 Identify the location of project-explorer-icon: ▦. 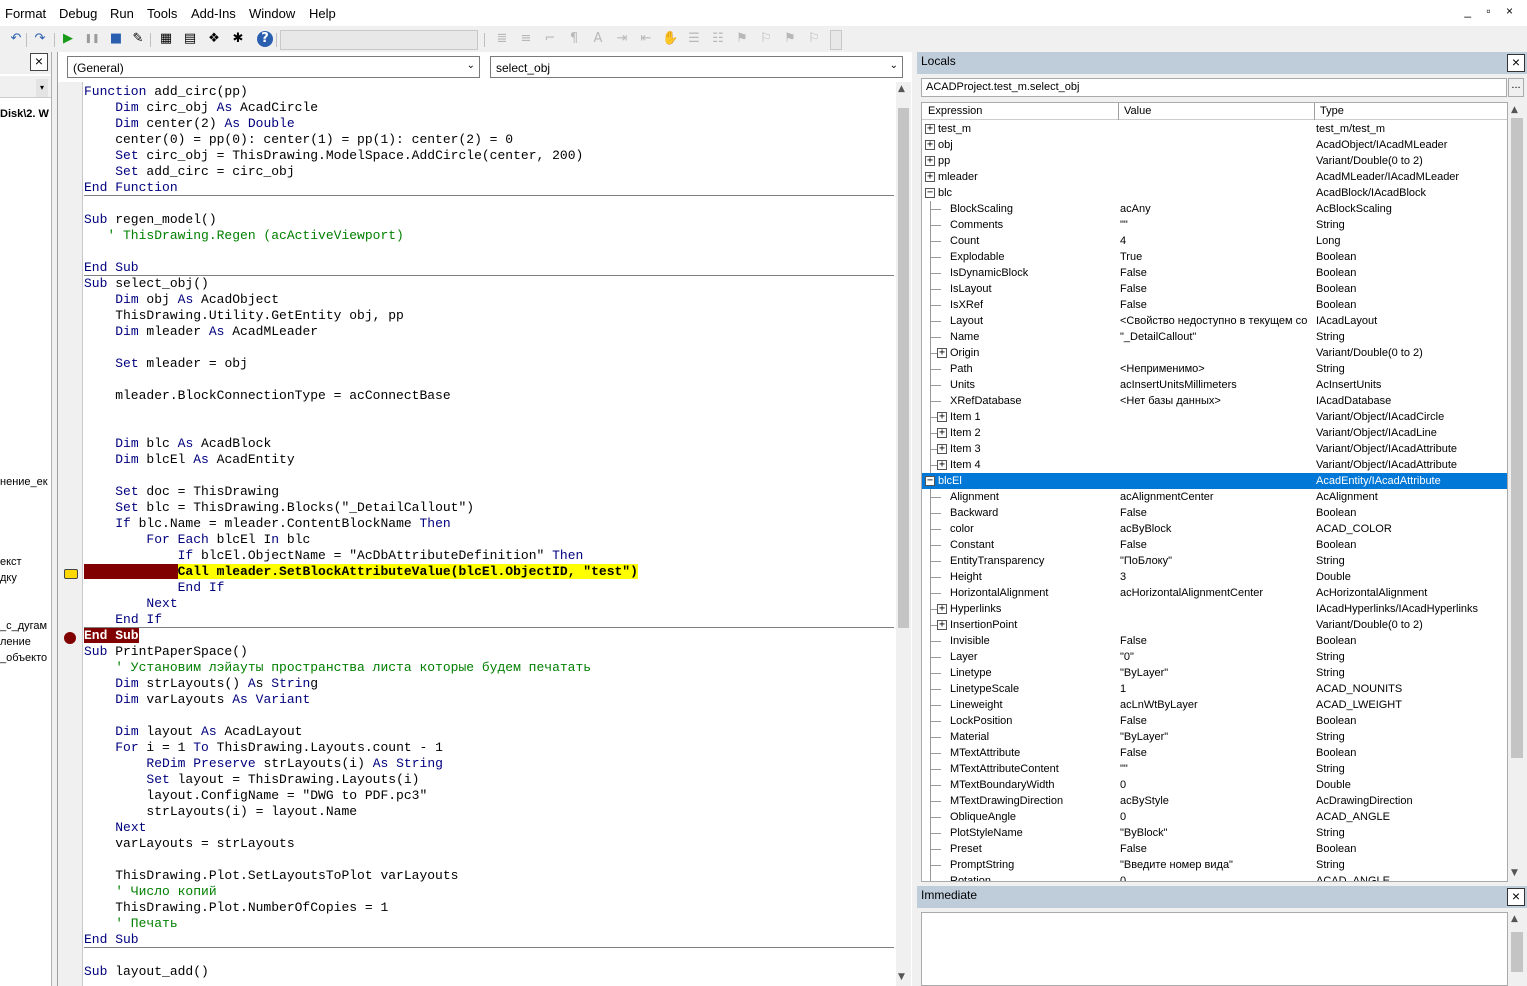
(166, 39).